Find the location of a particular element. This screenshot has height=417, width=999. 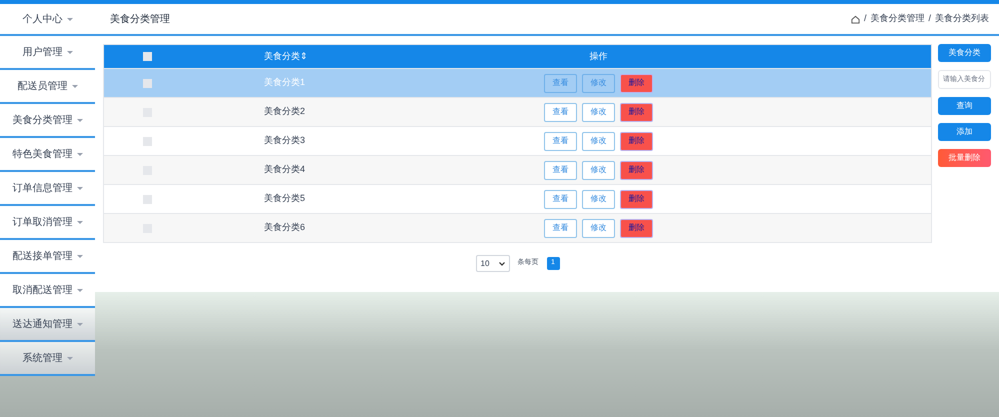

table-row: 美食分类4 查看 修改 删除 is located at coordinates (517, 169).